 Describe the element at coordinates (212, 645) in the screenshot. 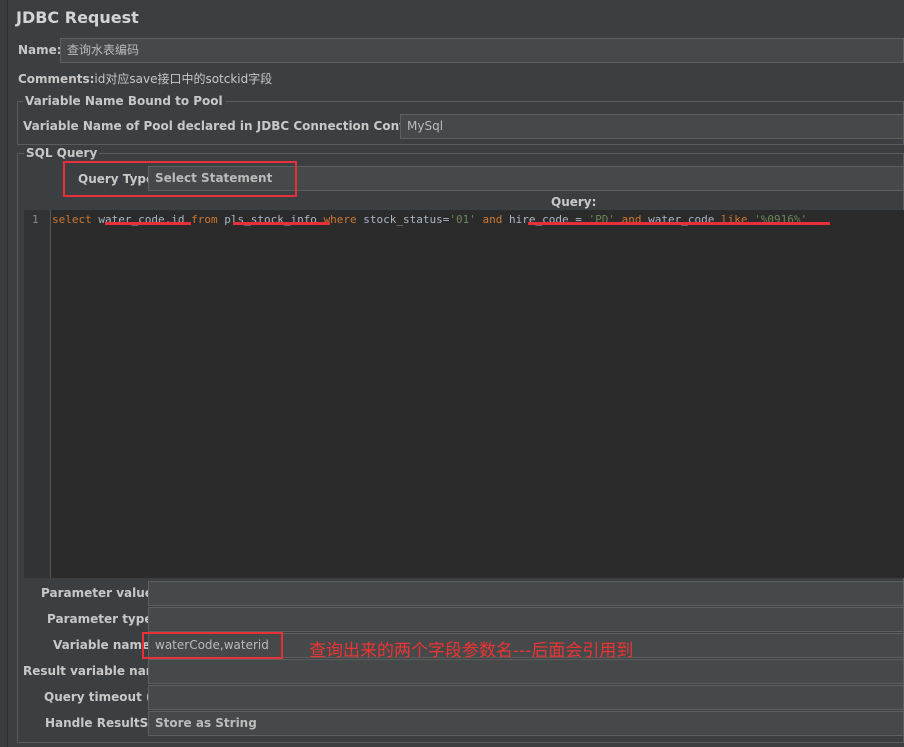

I see `variable-names-highlight` at that location.